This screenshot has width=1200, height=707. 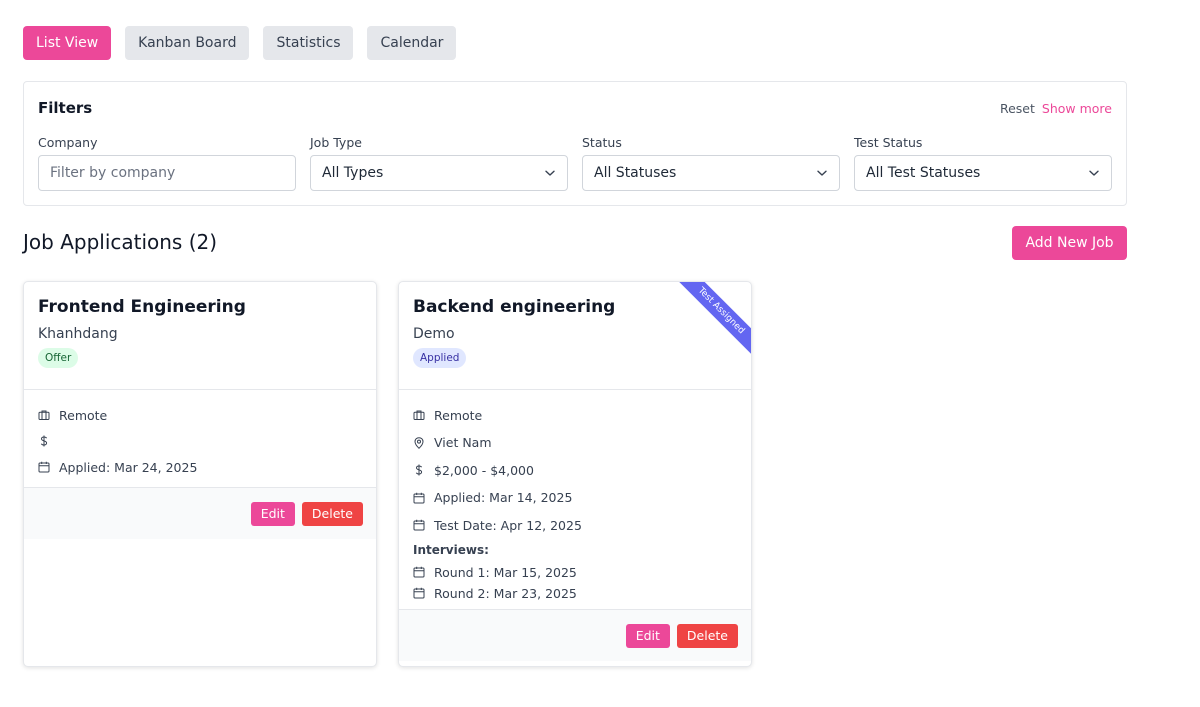 I want to click on filters-actions: Reset Show more, so click(x=1056, y=108).